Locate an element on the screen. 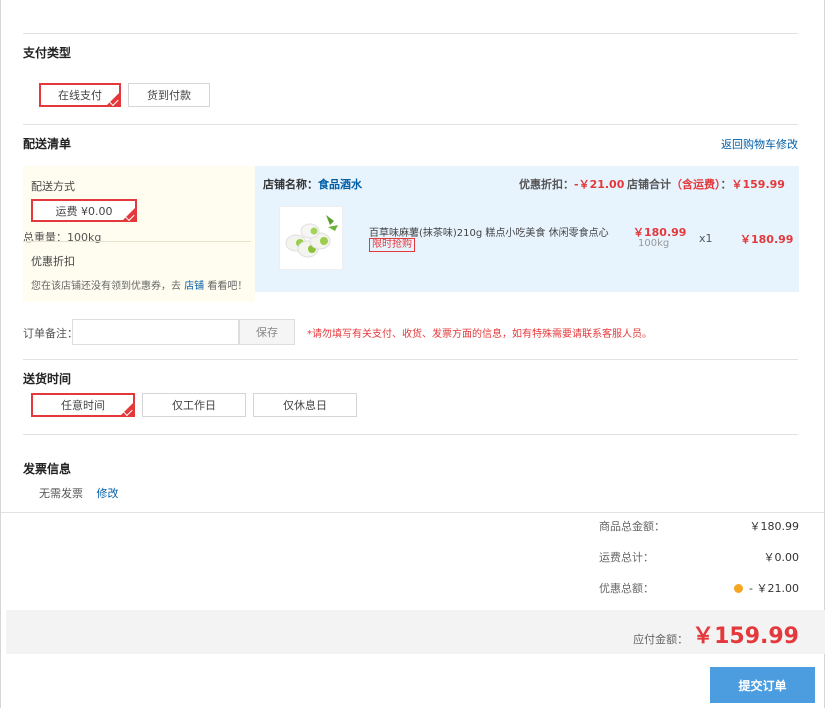 The height and width of the screenshot is (708, 825). option-label: 运费 ¥0.00 is located at coordinates (84, 211).